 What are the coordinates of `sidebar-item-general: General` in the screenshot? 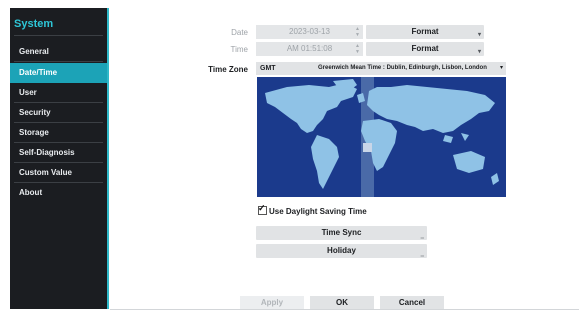 It's located at (58, 52).